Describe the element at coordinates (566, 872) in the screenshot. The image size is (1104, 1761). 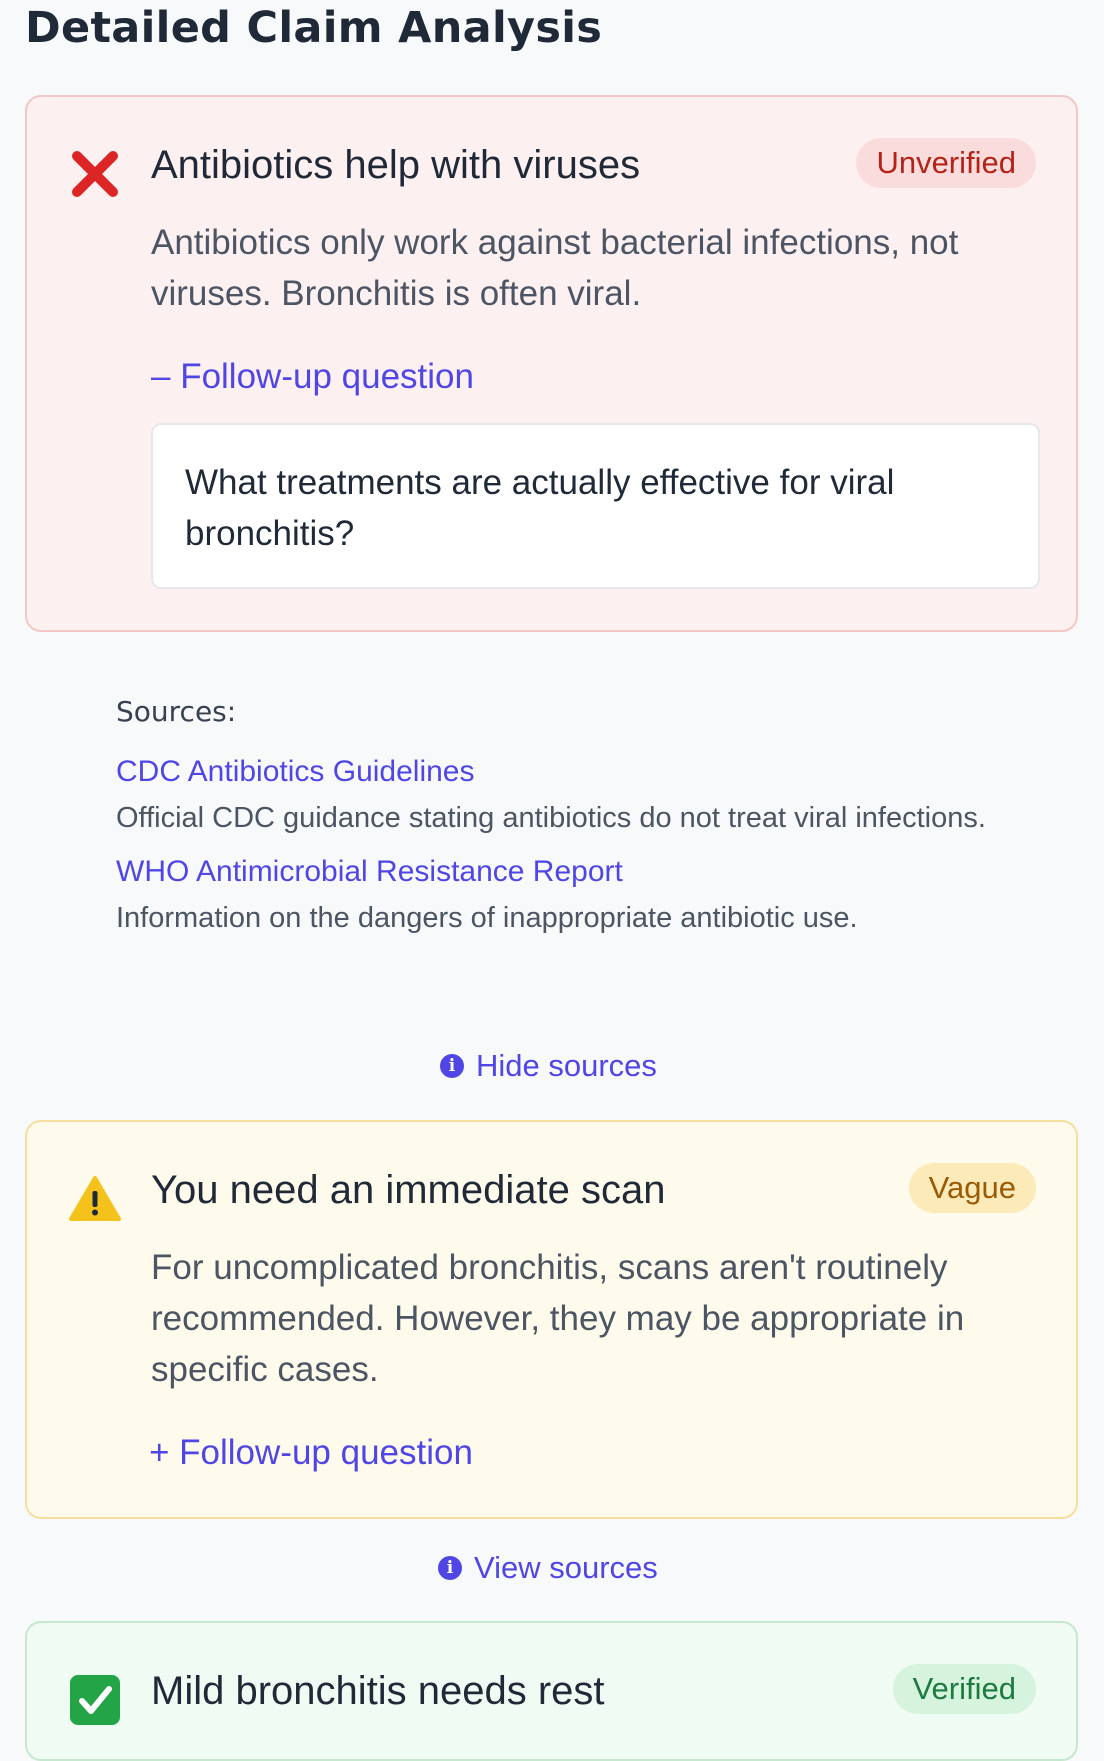
I see `source-link-who: WHO Antimicrobial Resistance Report` at that location.